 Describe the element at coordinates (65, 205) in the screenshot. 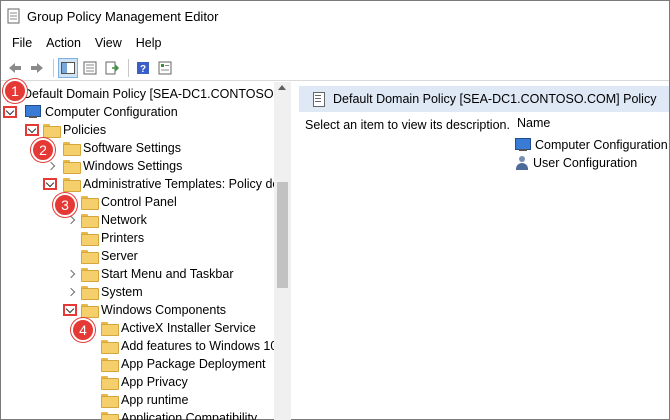

I see `callout-badge-3: 3` at that location.